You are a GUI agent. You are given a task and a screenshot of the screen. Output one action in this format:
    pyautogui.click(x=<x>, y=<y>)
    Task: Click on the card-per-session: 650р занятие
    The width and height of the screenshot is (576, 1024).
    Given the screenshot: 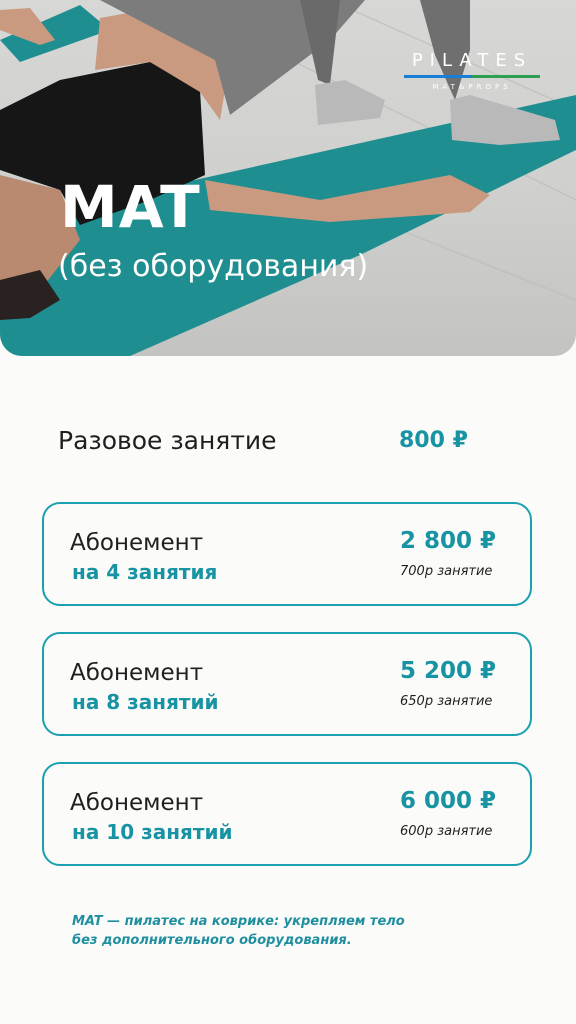 What is the action you would take?
    pyautogui.click(x=446, y=701)
    